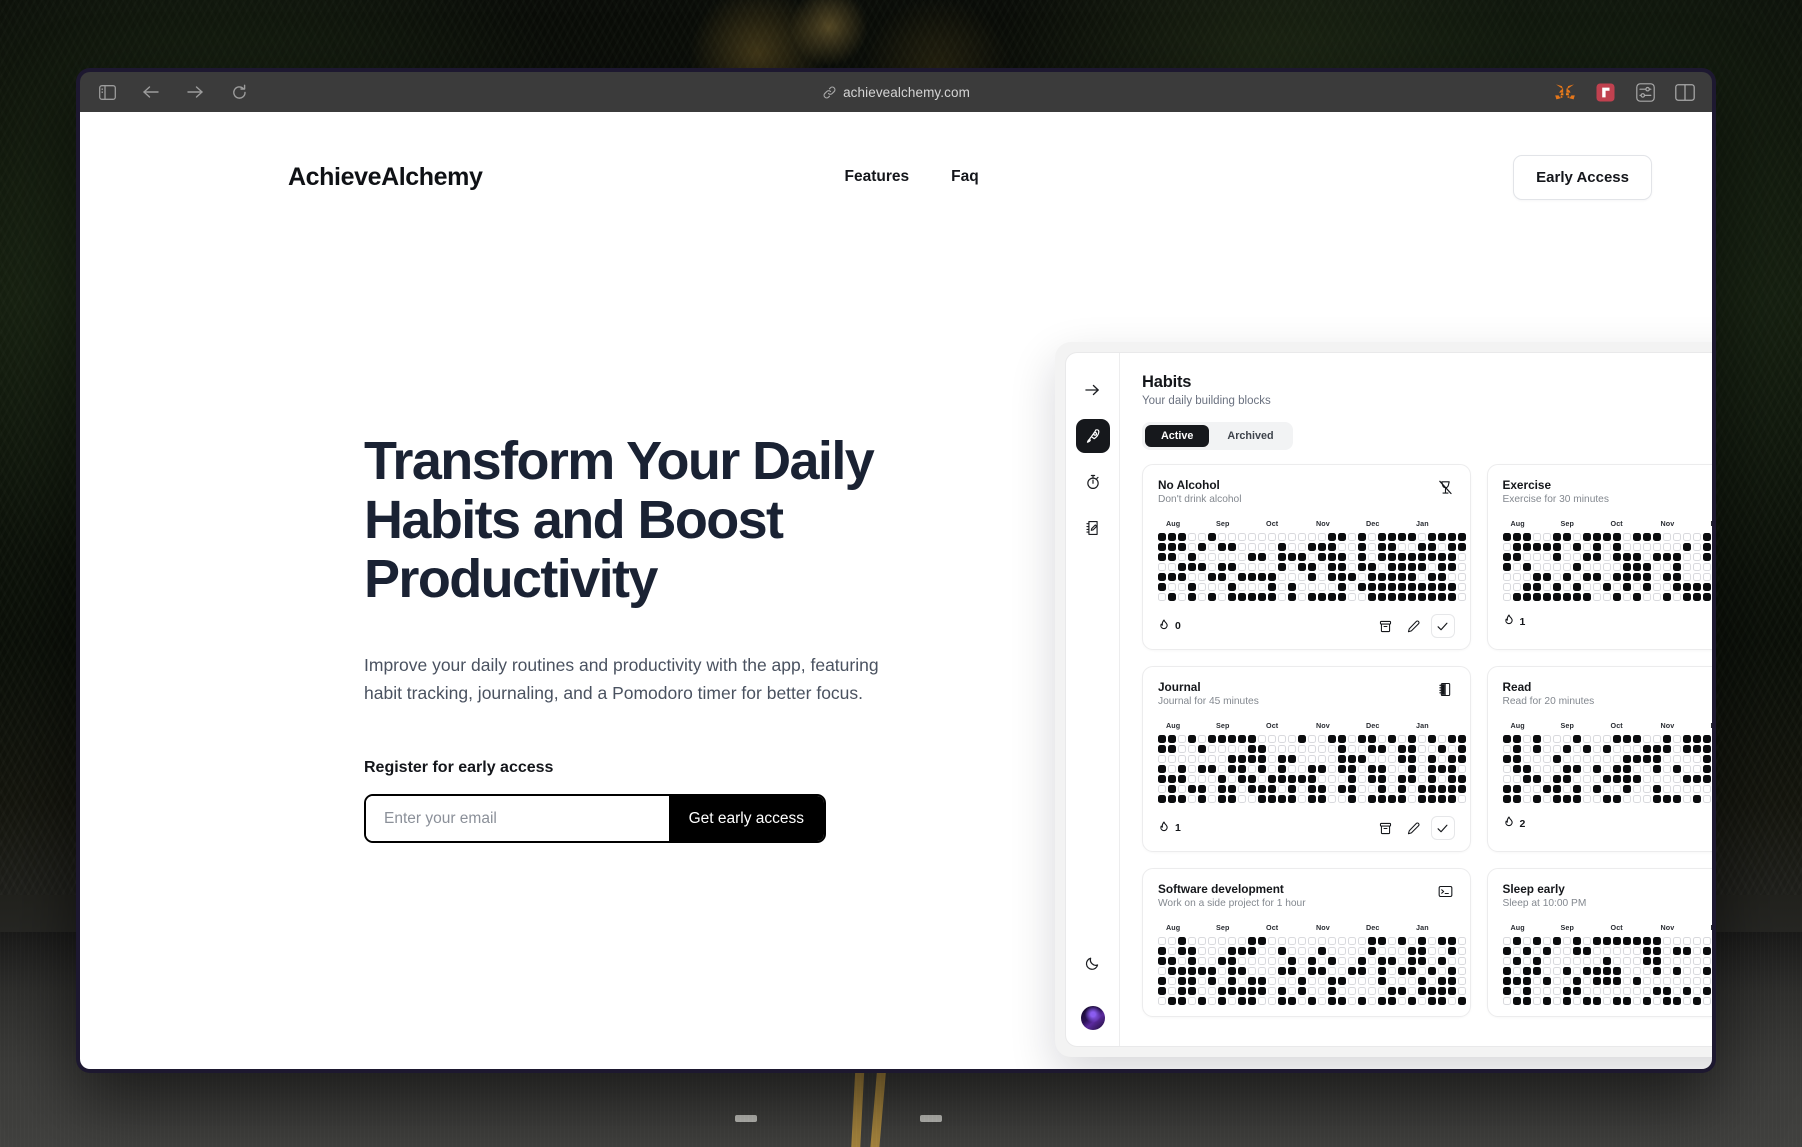  What do you see at coordinates (151, 92) in the screenshot?
I see `back-arrow-icon` at bounding box center [151, 92].